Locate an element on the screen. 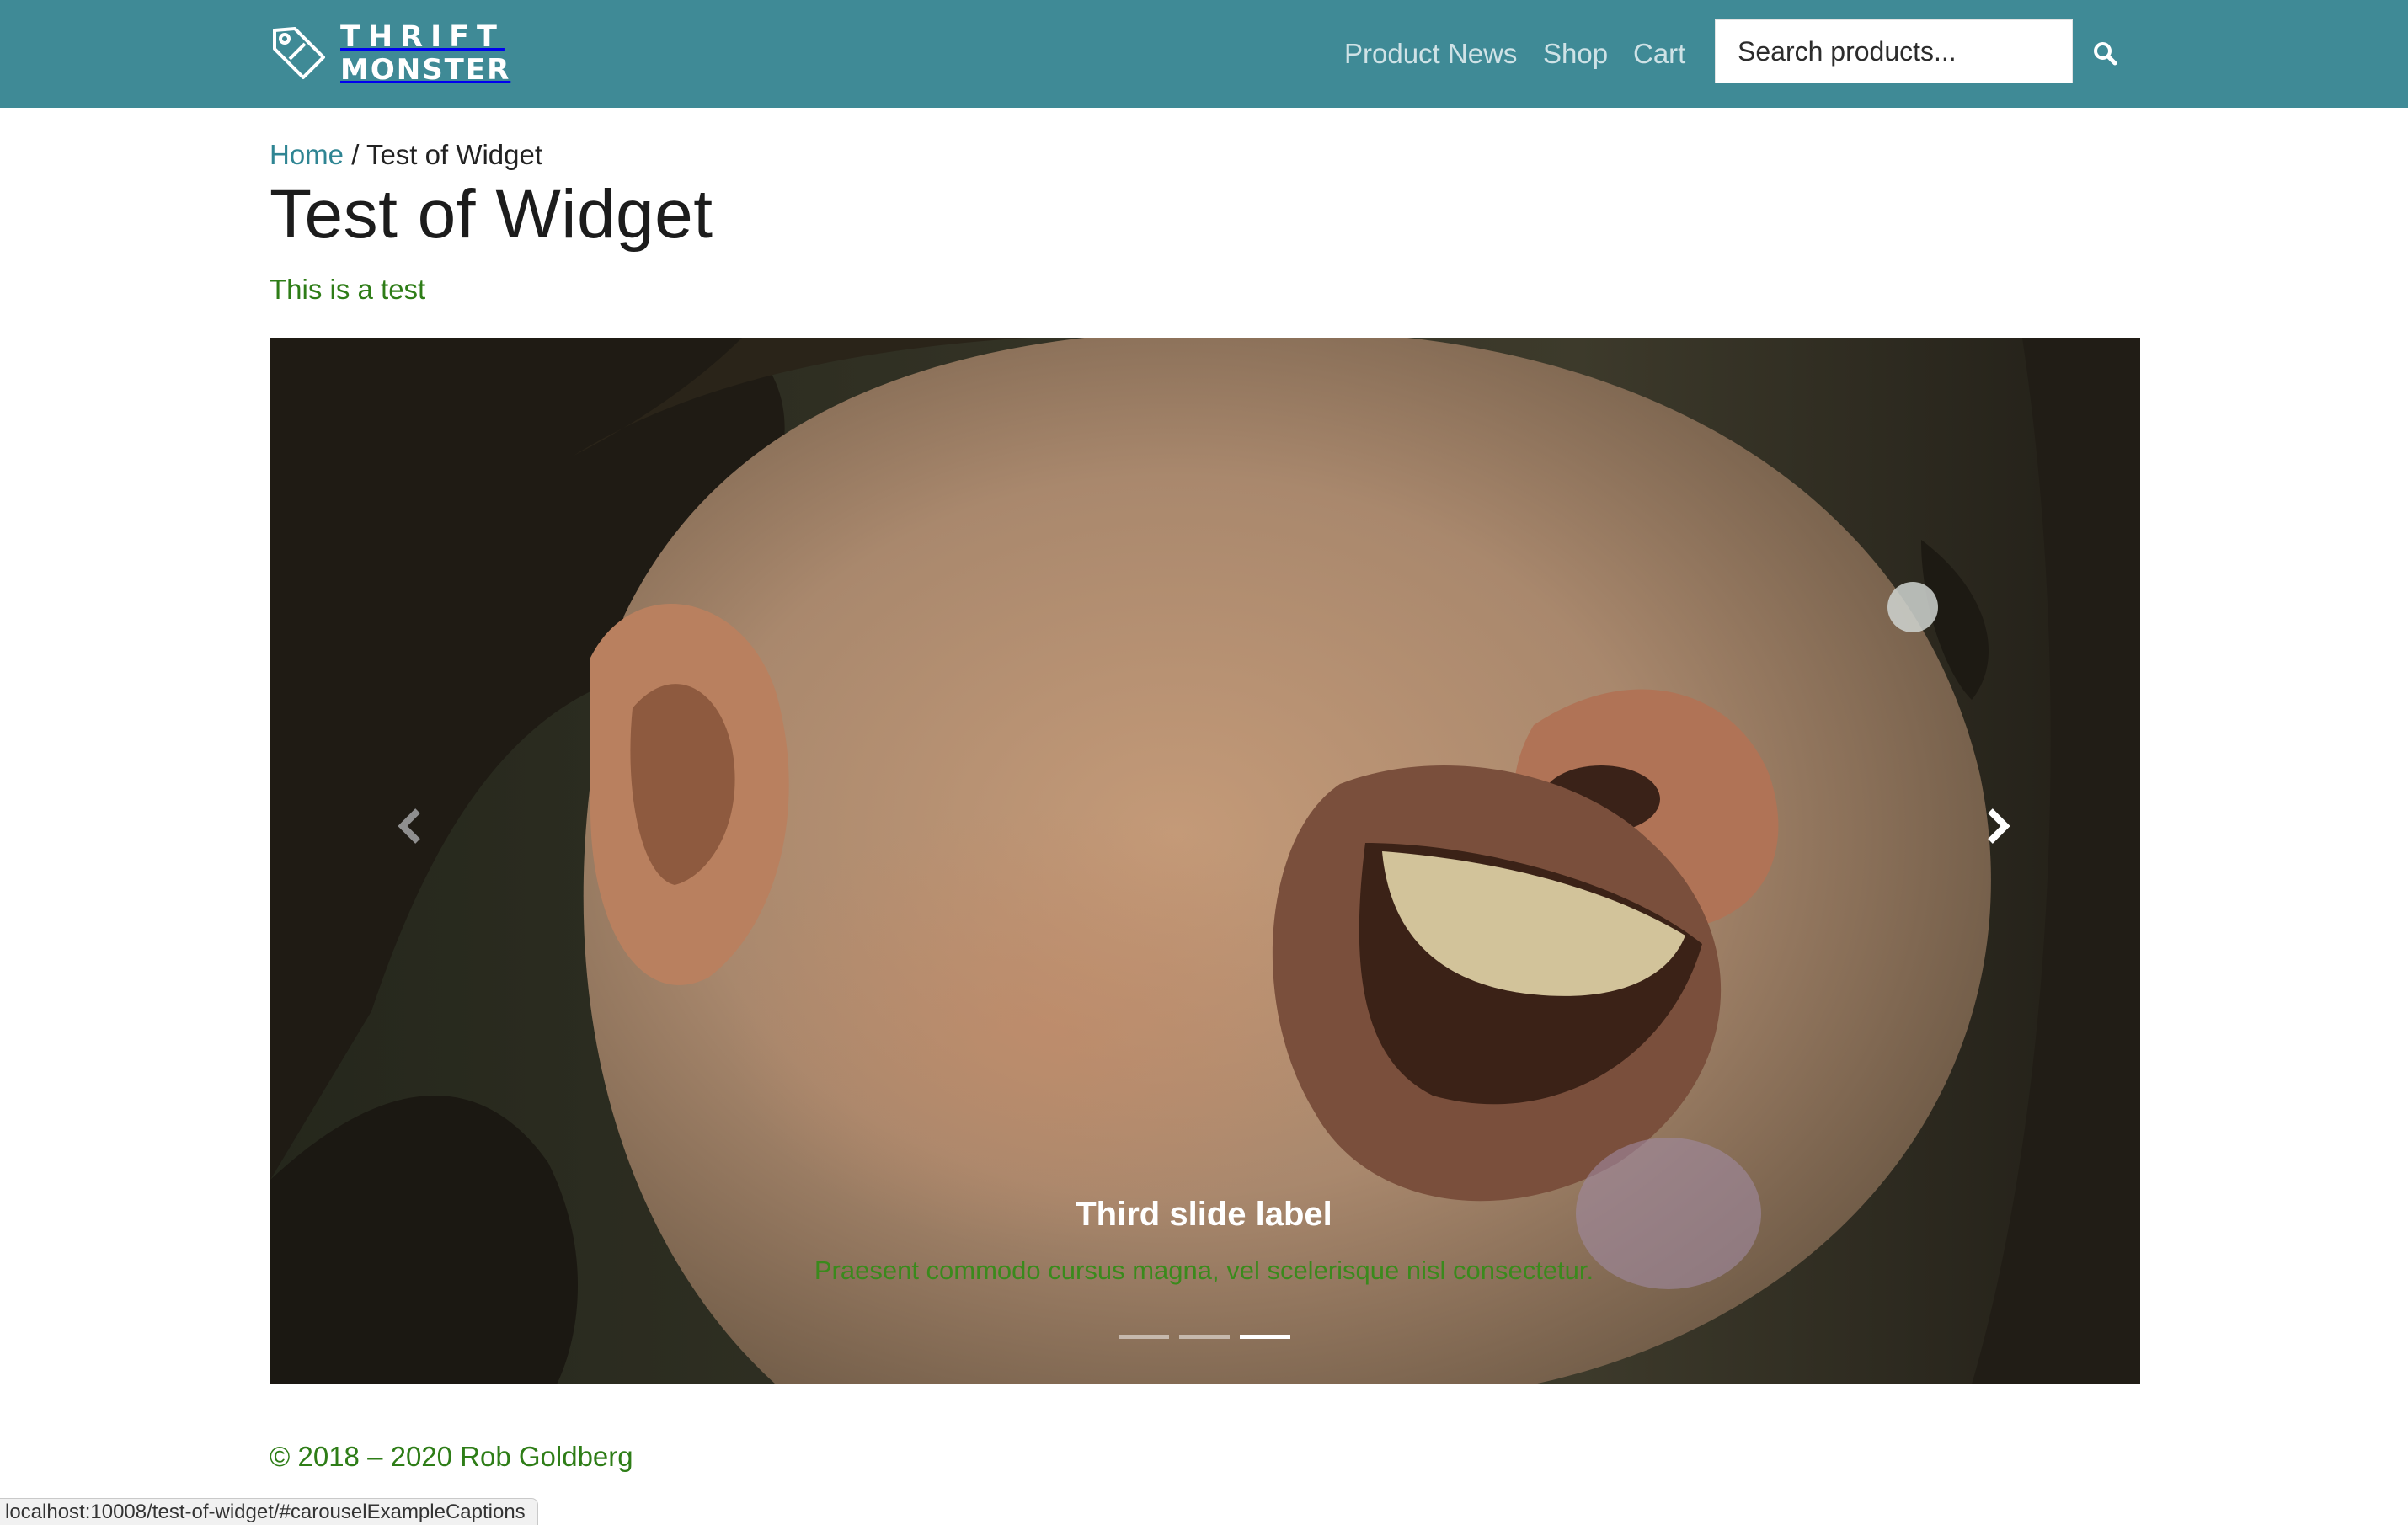  search-button is located at coordinates (2105, 53).